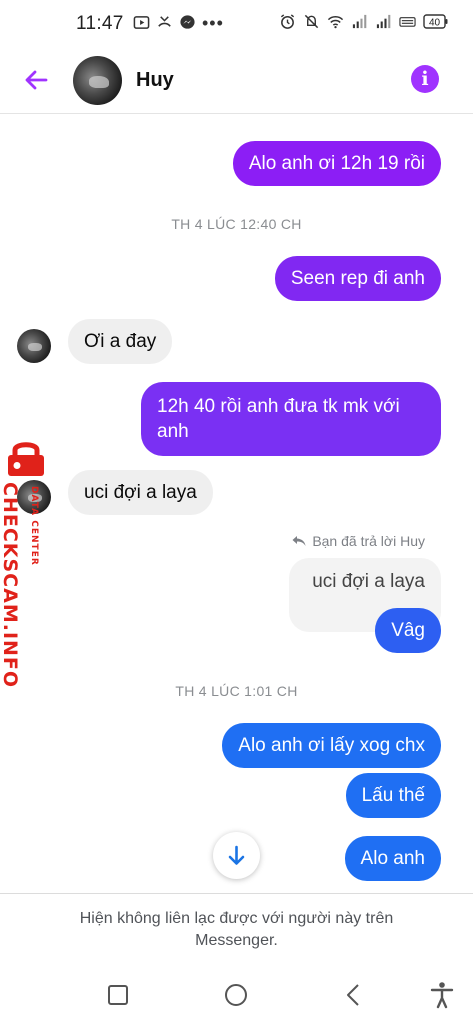 Image resolution: width=473 pixels, height=1024 pixels. Describe the element at coordinates (407, 22) in the screenshot. I see `volte-icon` at that location.